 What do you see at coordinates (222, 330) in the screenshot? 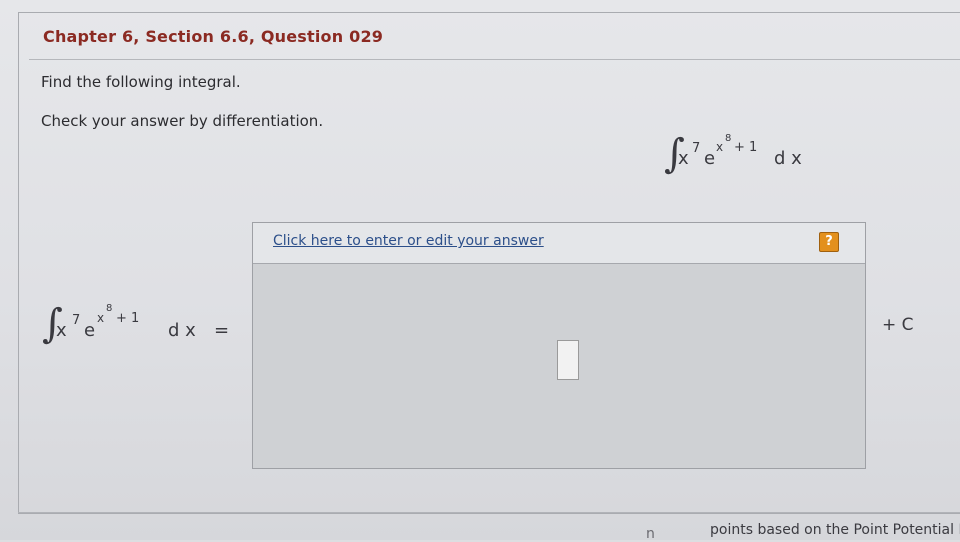
I see `equals-sign: =` at bounding box center [222, 330].